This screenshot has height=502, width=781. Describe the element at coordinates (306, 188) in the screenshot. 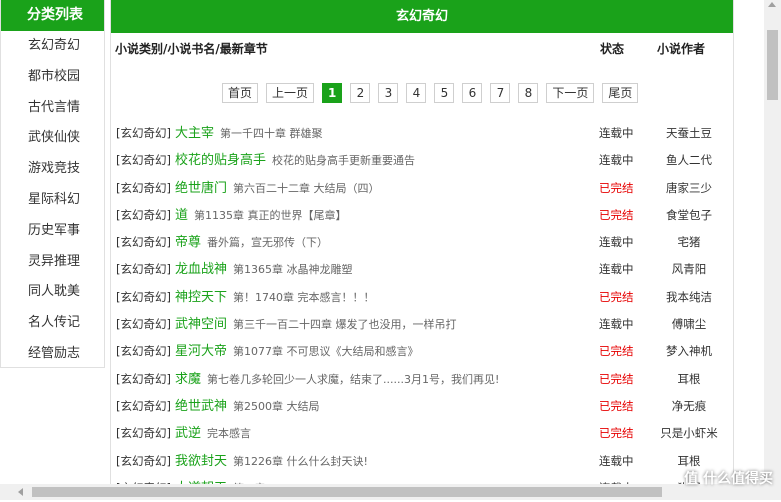

I see `latest-chapter-link: 第六百二十二章 大结局（四）` at that location.